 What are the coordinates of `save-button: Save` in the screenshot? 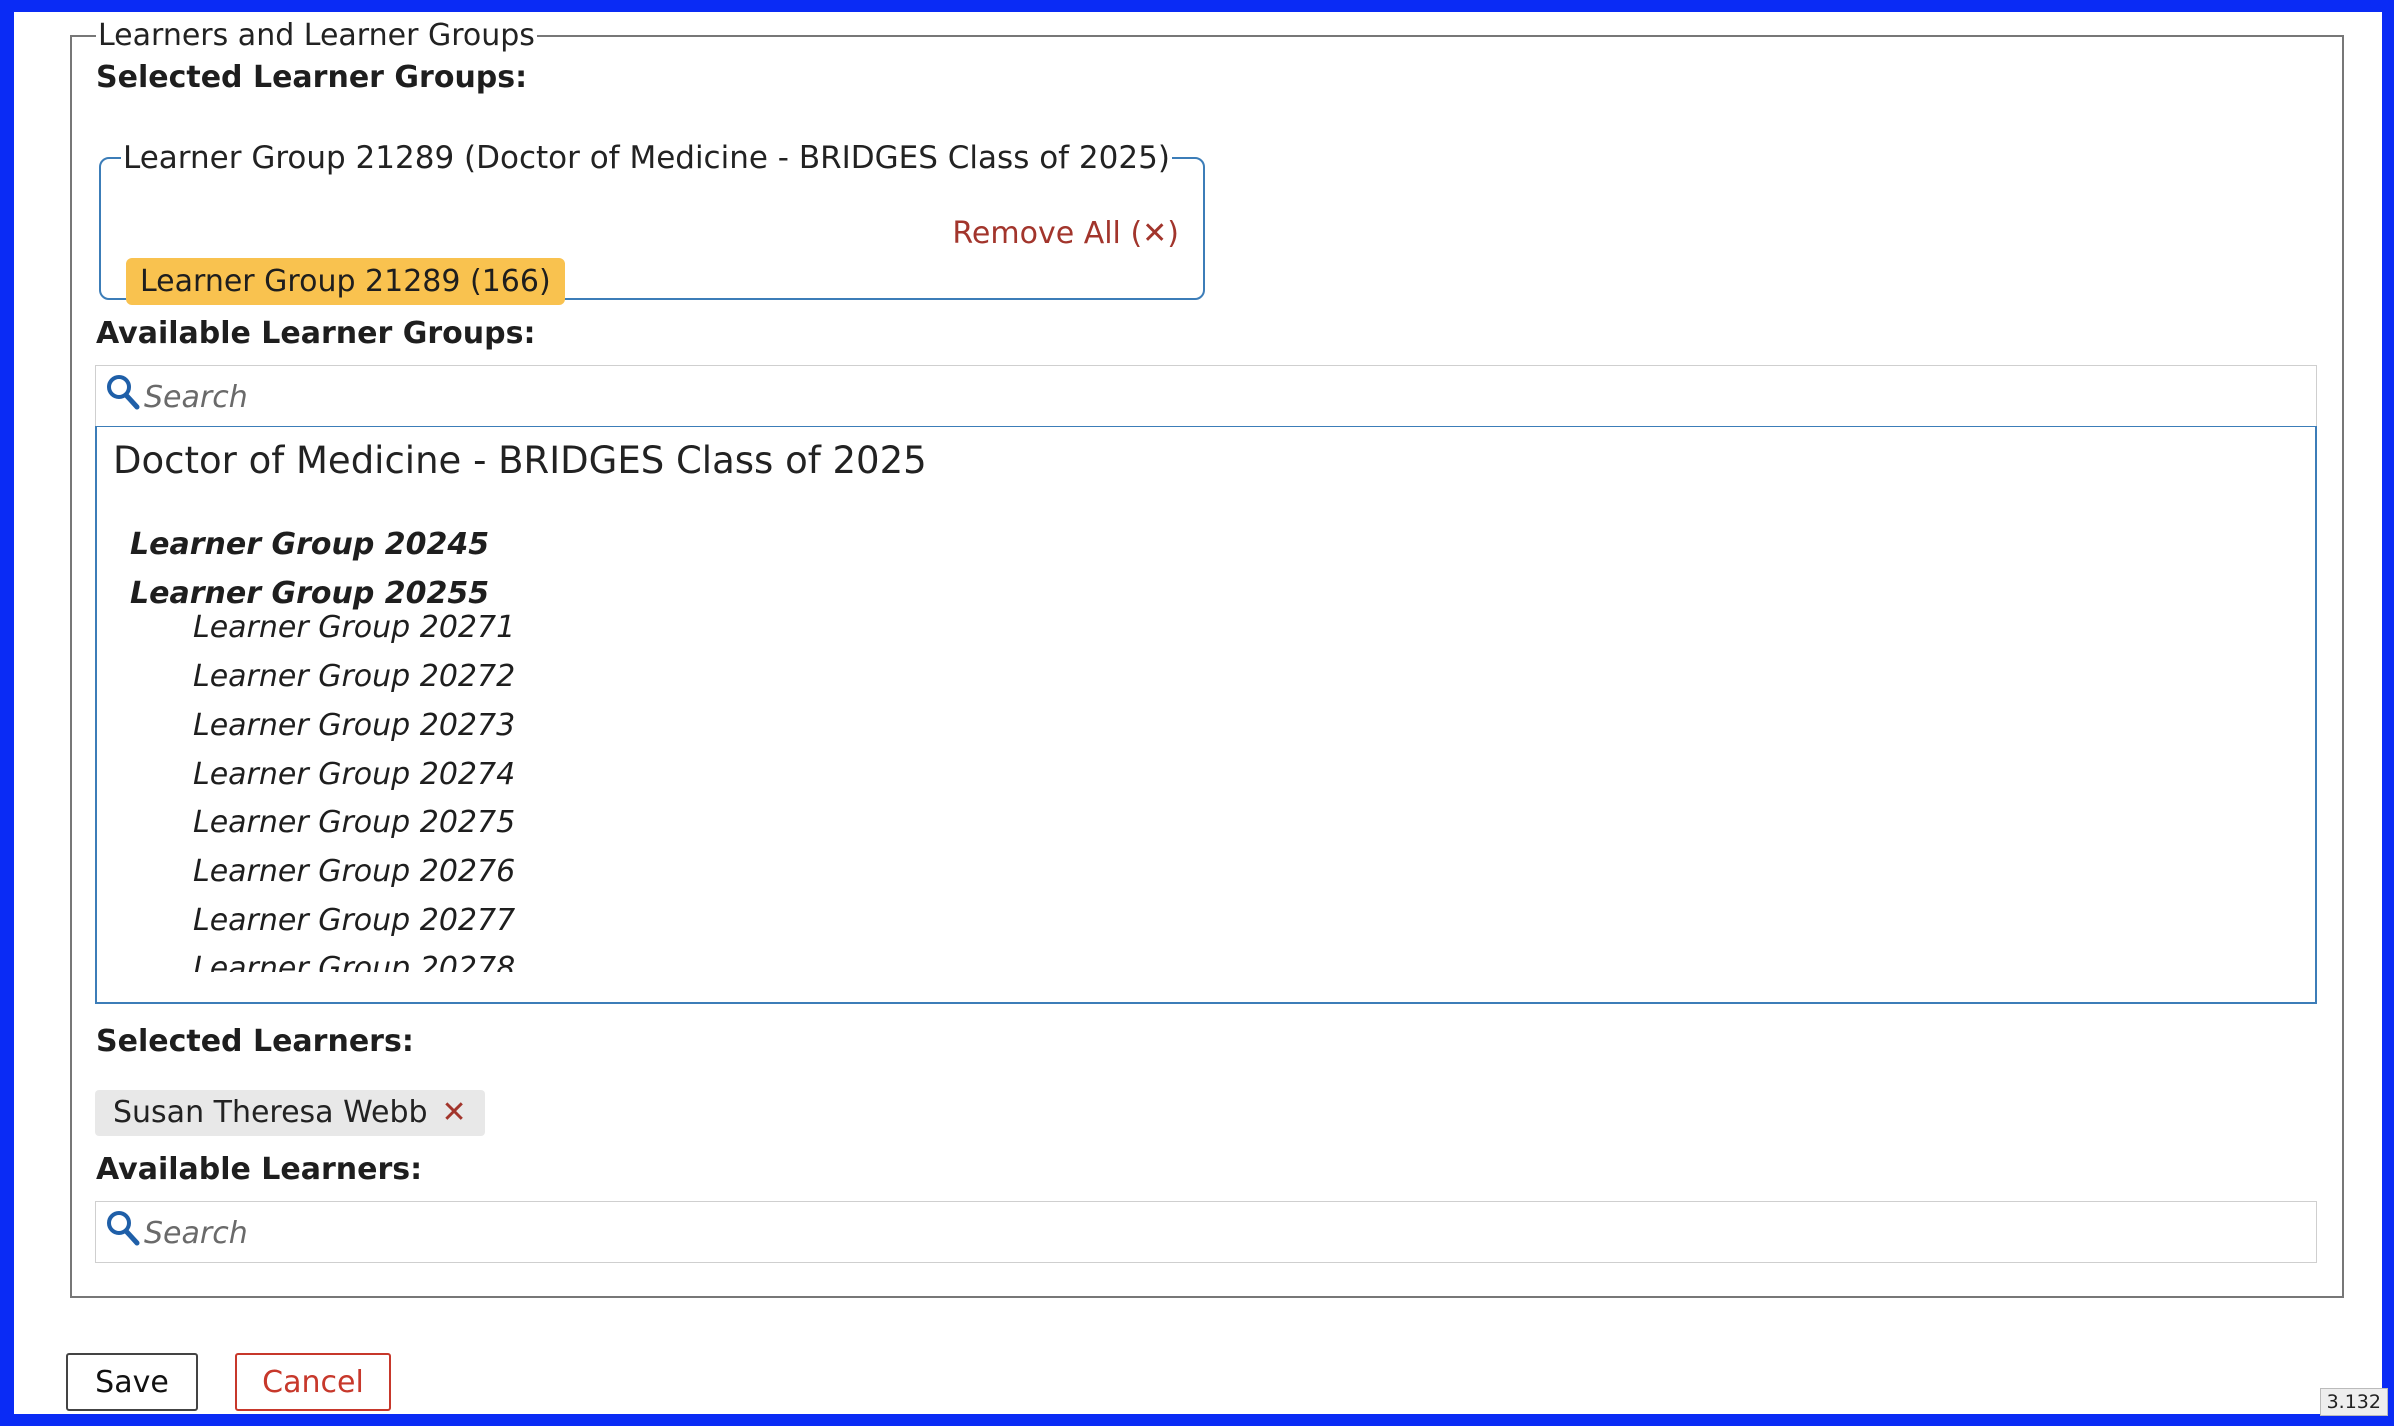 It's located at (132, 1382).